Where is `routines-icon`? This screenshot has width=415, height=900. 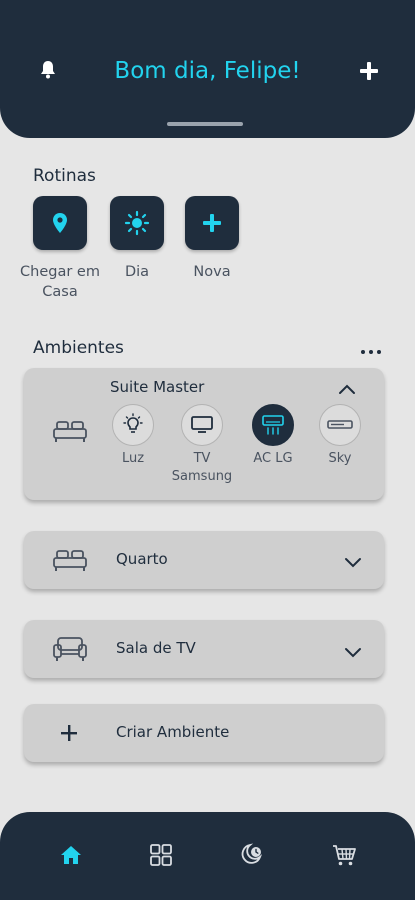
routines-icon is located at coordinates (252, 855).